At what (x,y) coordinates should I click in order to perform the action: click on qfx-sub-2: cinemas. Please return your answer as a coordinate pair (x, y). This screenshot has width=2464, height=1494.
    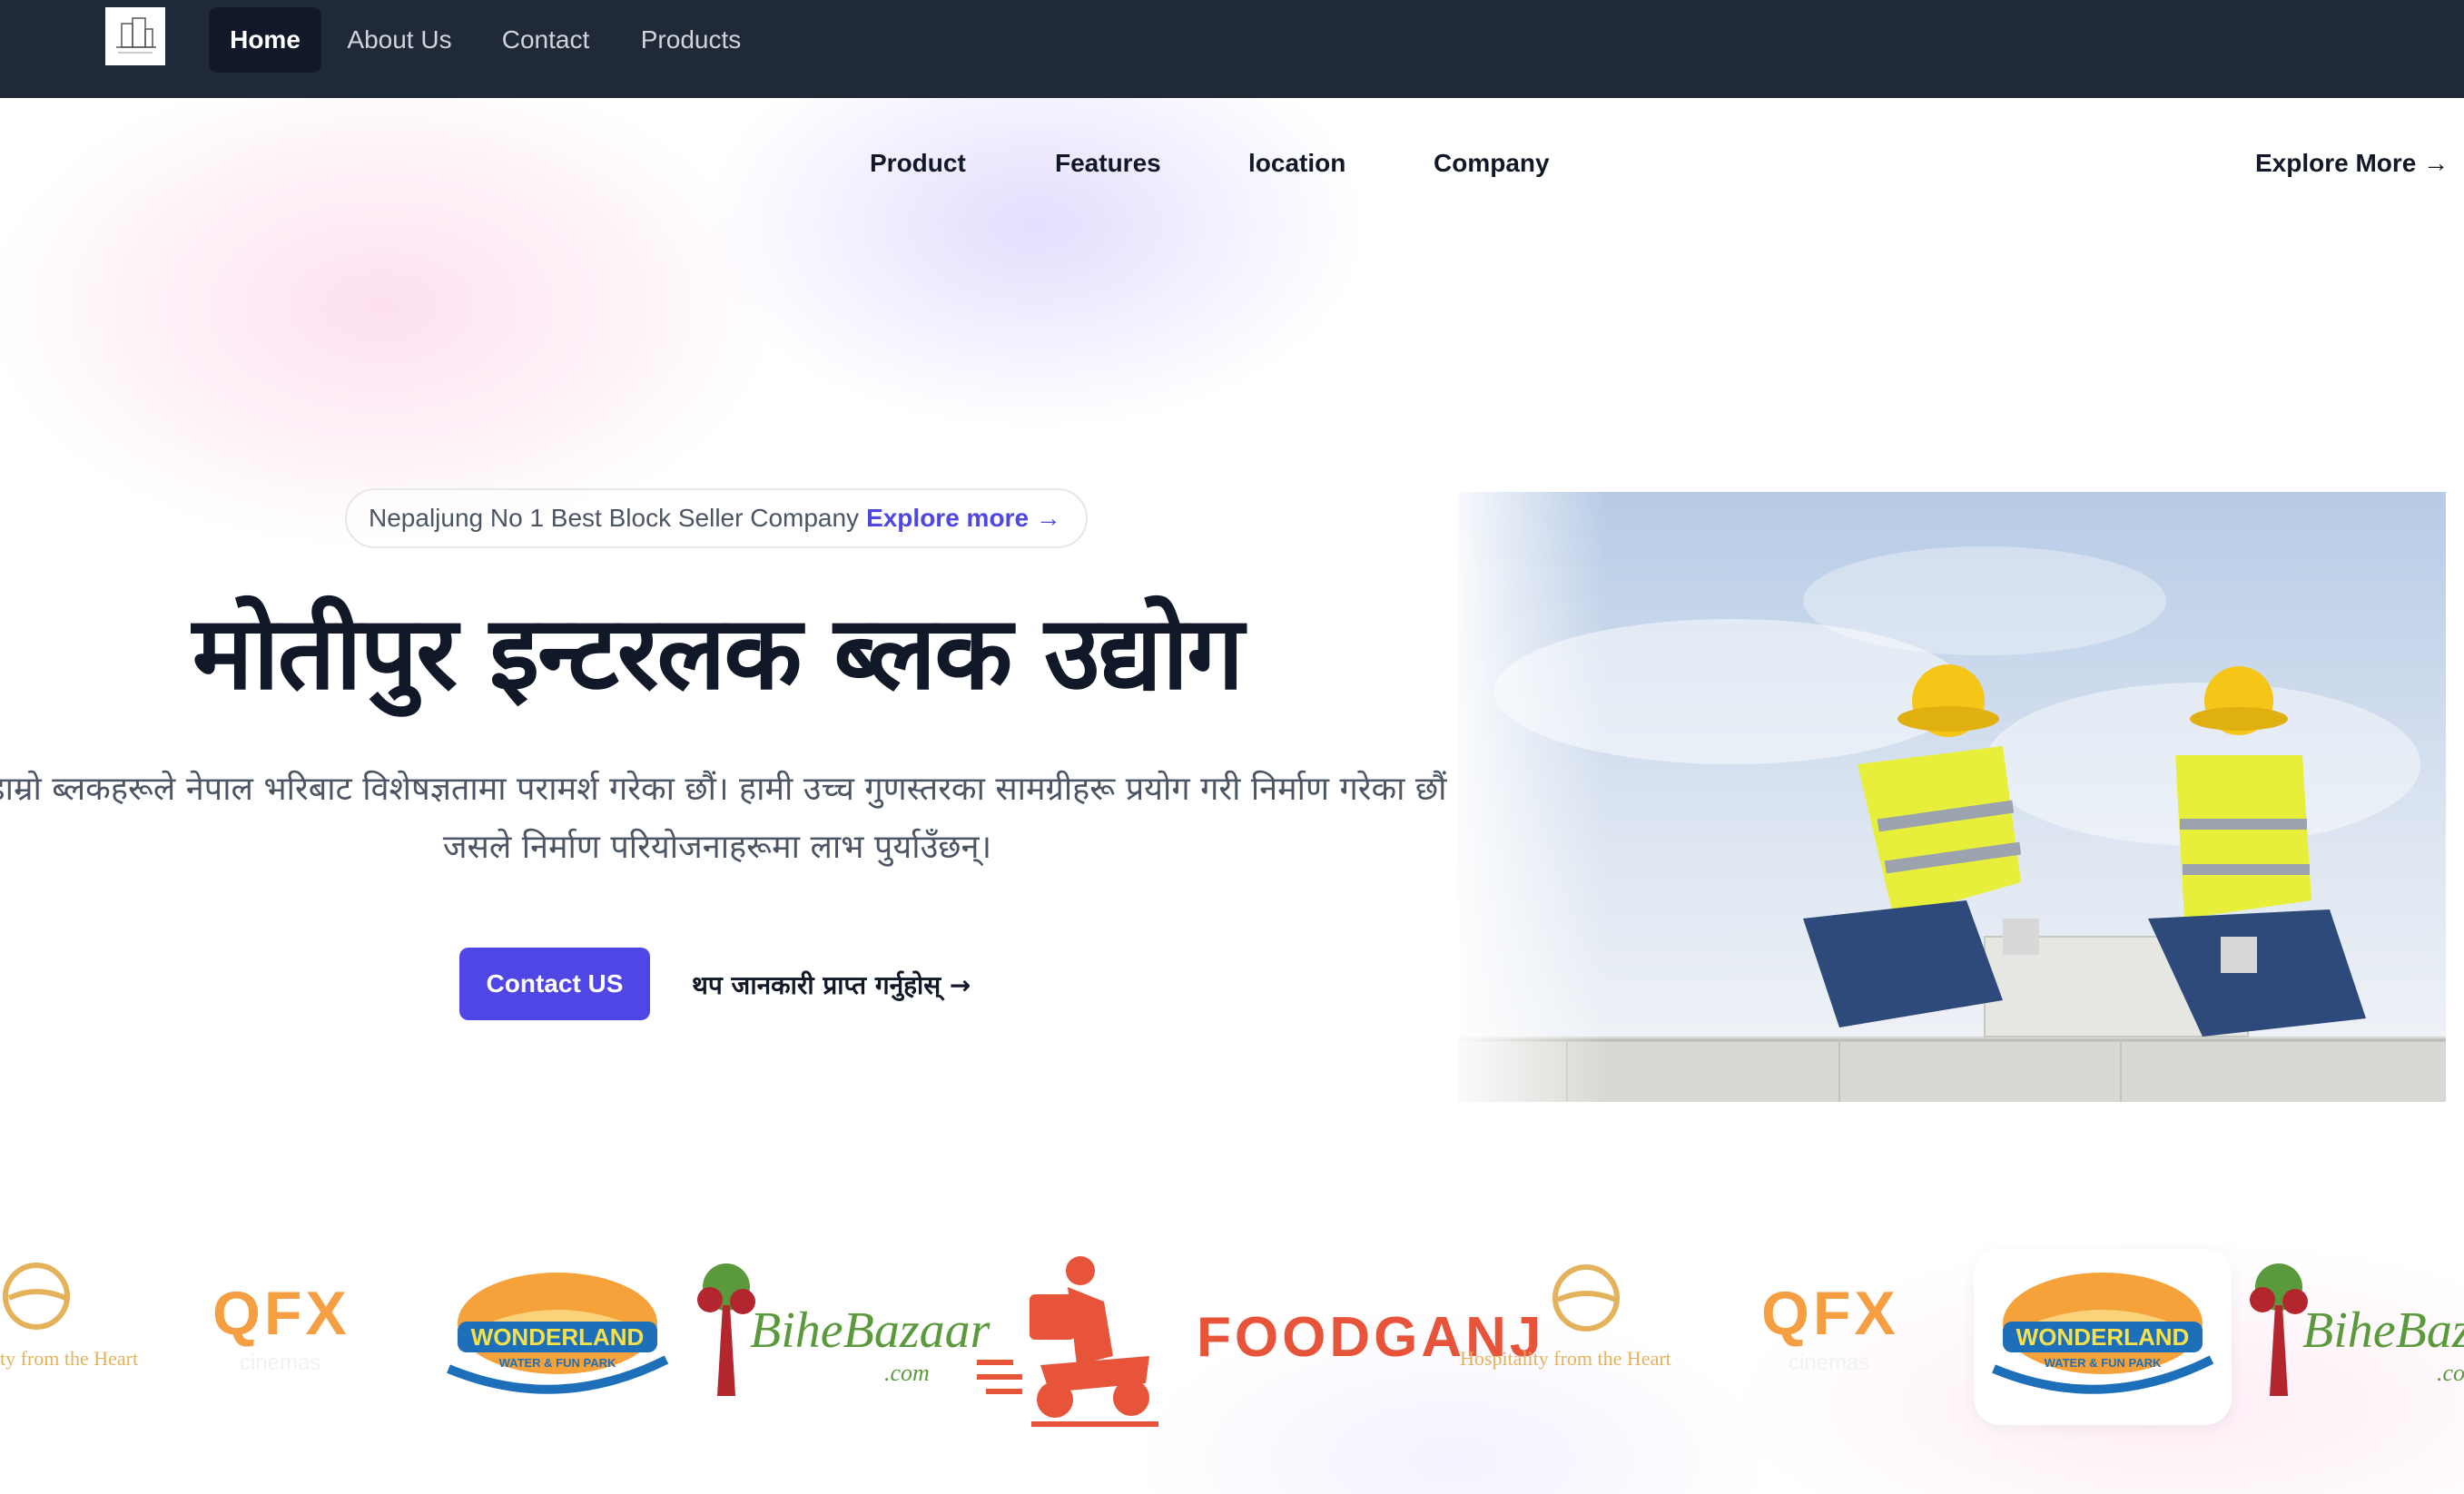
    Looking at the image, I should click on (1829, 1363).